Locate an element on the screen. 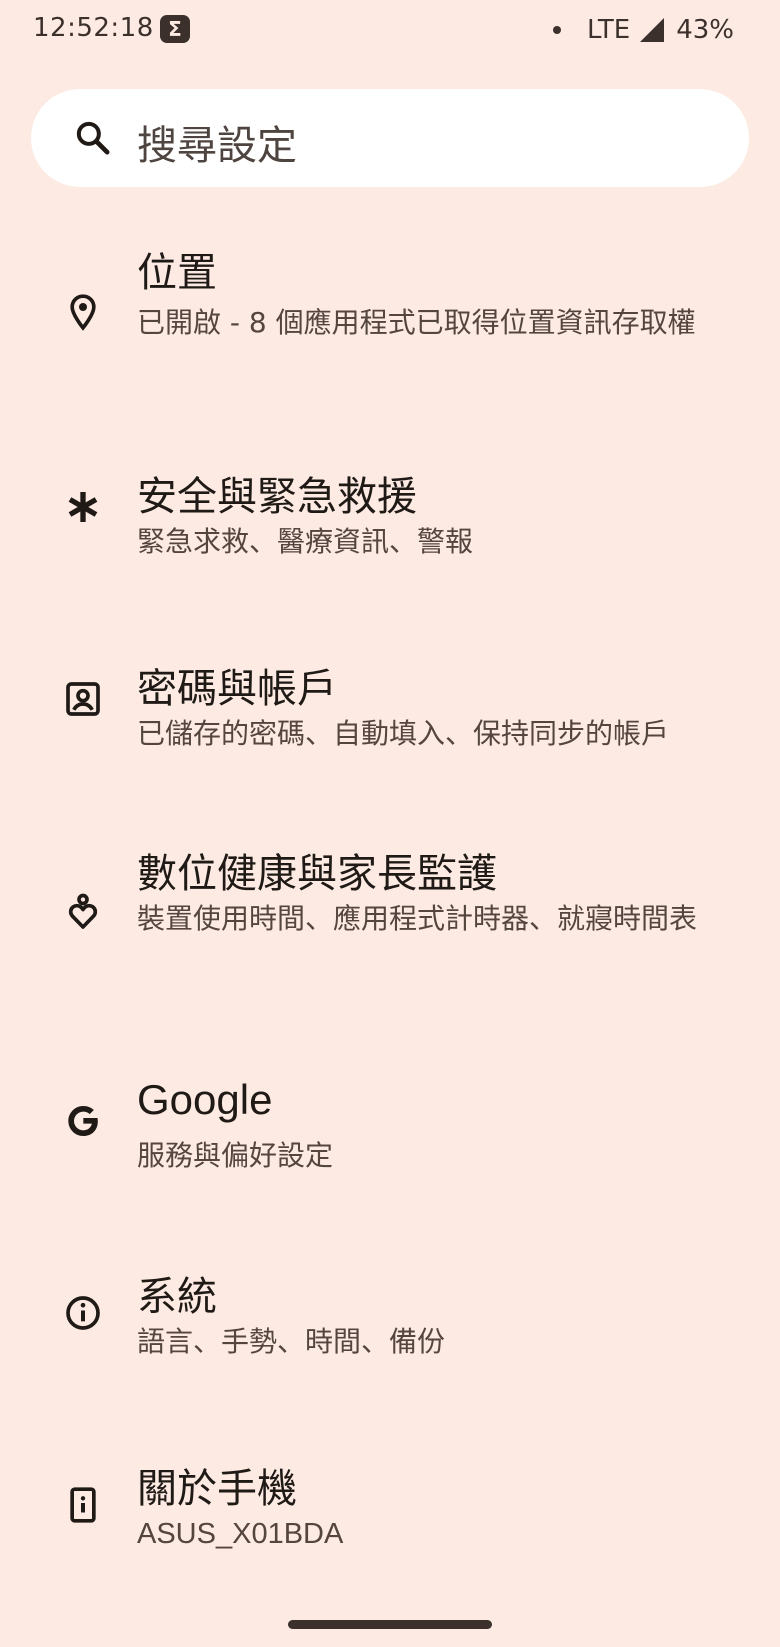 The width and height of the screenshot is (780, 1647). setting-title: 關於手機 is located at coordinates (217, 1489).